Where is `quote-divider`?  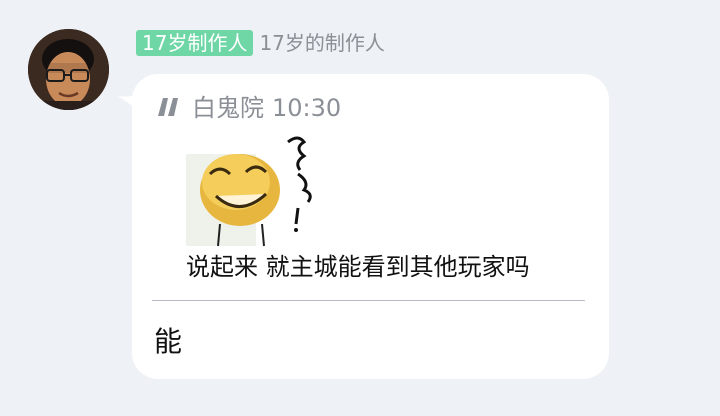 quote-divider is located at coordinates (368, 300).